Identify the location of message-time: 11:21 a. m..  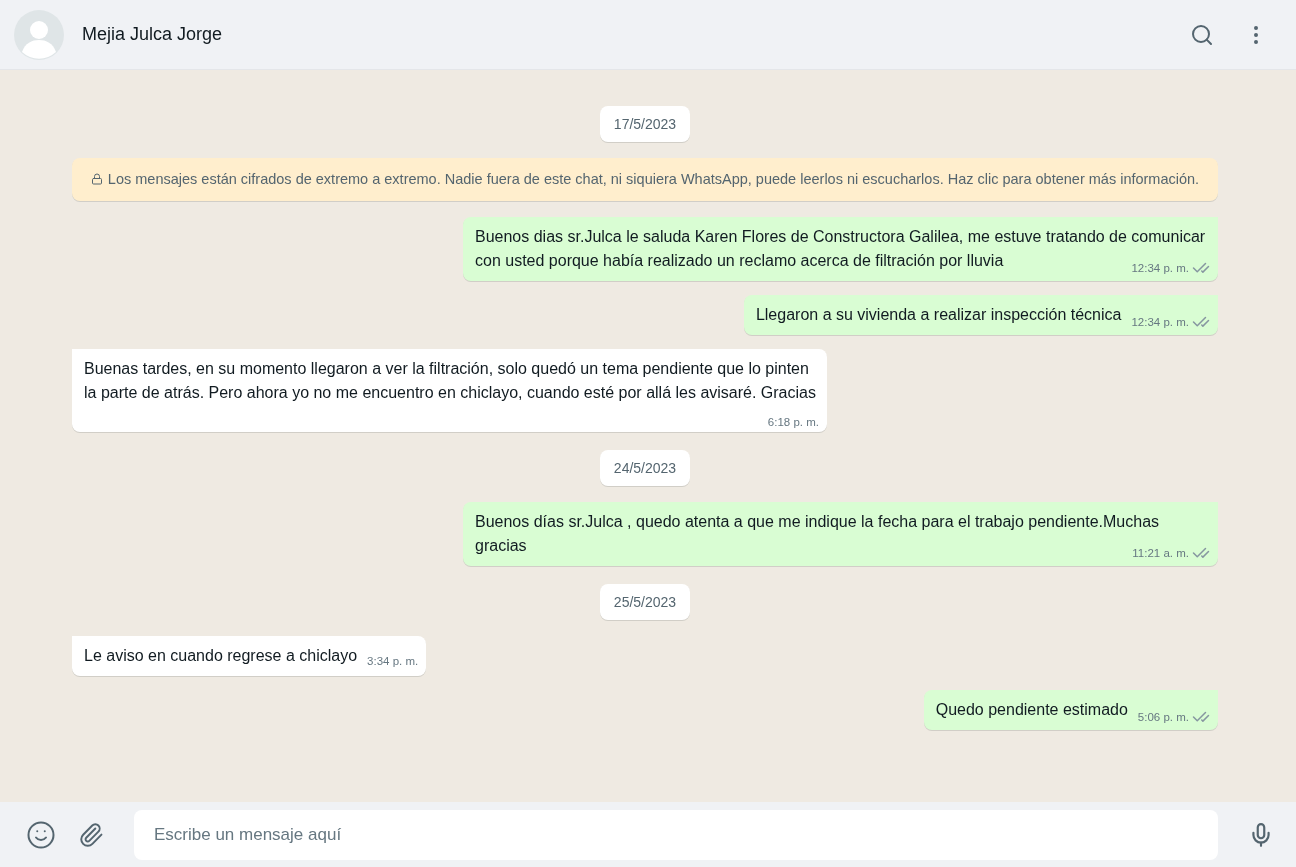
(1160, 553).